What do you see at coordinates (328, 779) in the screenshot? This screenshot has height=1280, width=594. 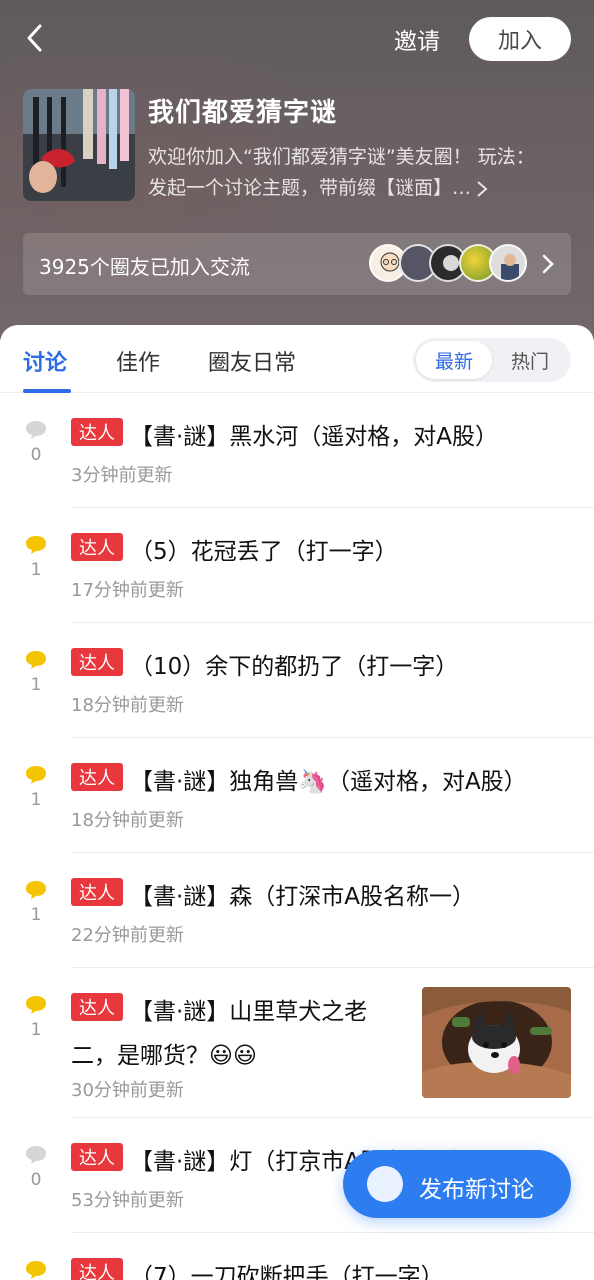 I see `post-title: 【書·謎】独角兽🦄（遥对格，对A股）` at bounding box center [328, 779].